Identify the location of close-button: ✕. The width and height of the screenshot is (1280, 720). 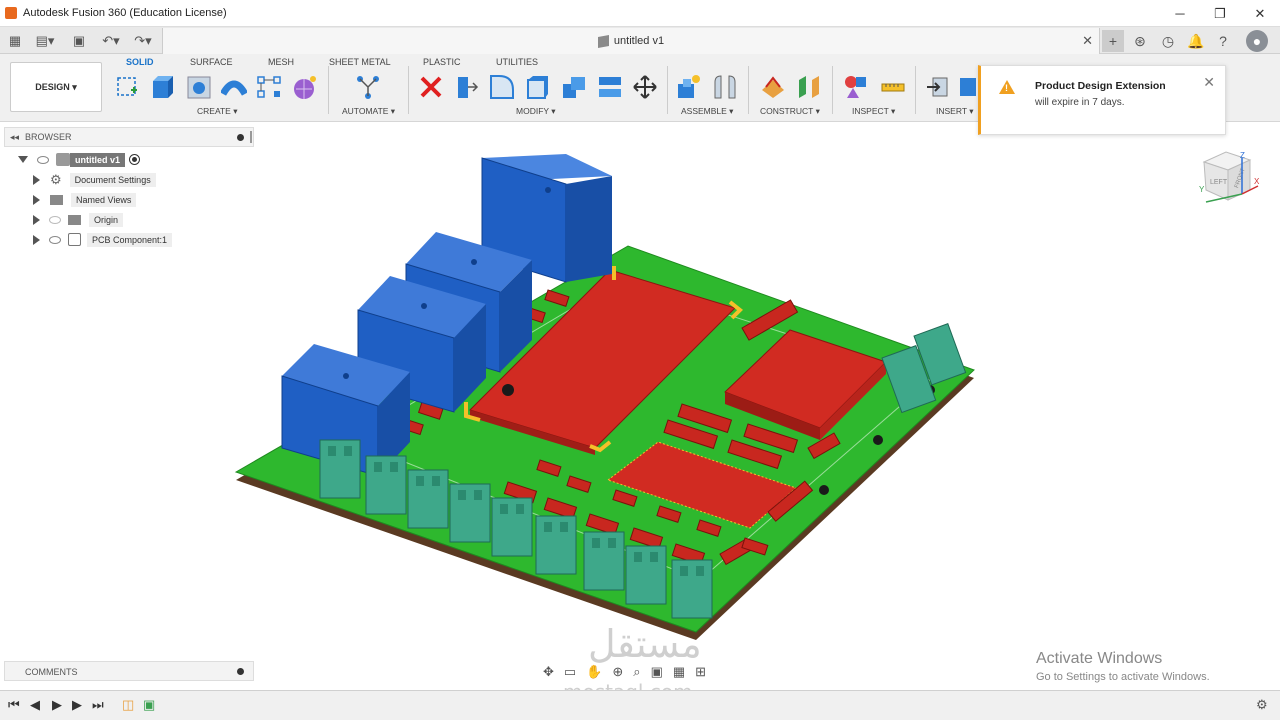
(1260, 13).